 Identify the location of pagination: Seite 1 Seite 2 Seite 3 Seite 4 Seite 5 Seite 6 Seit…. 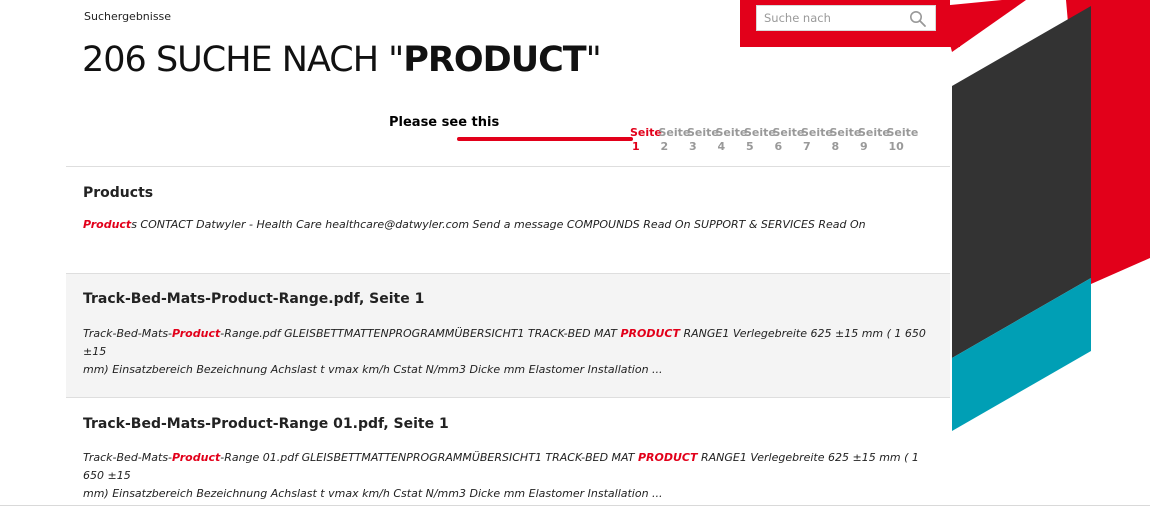
(774, 140).